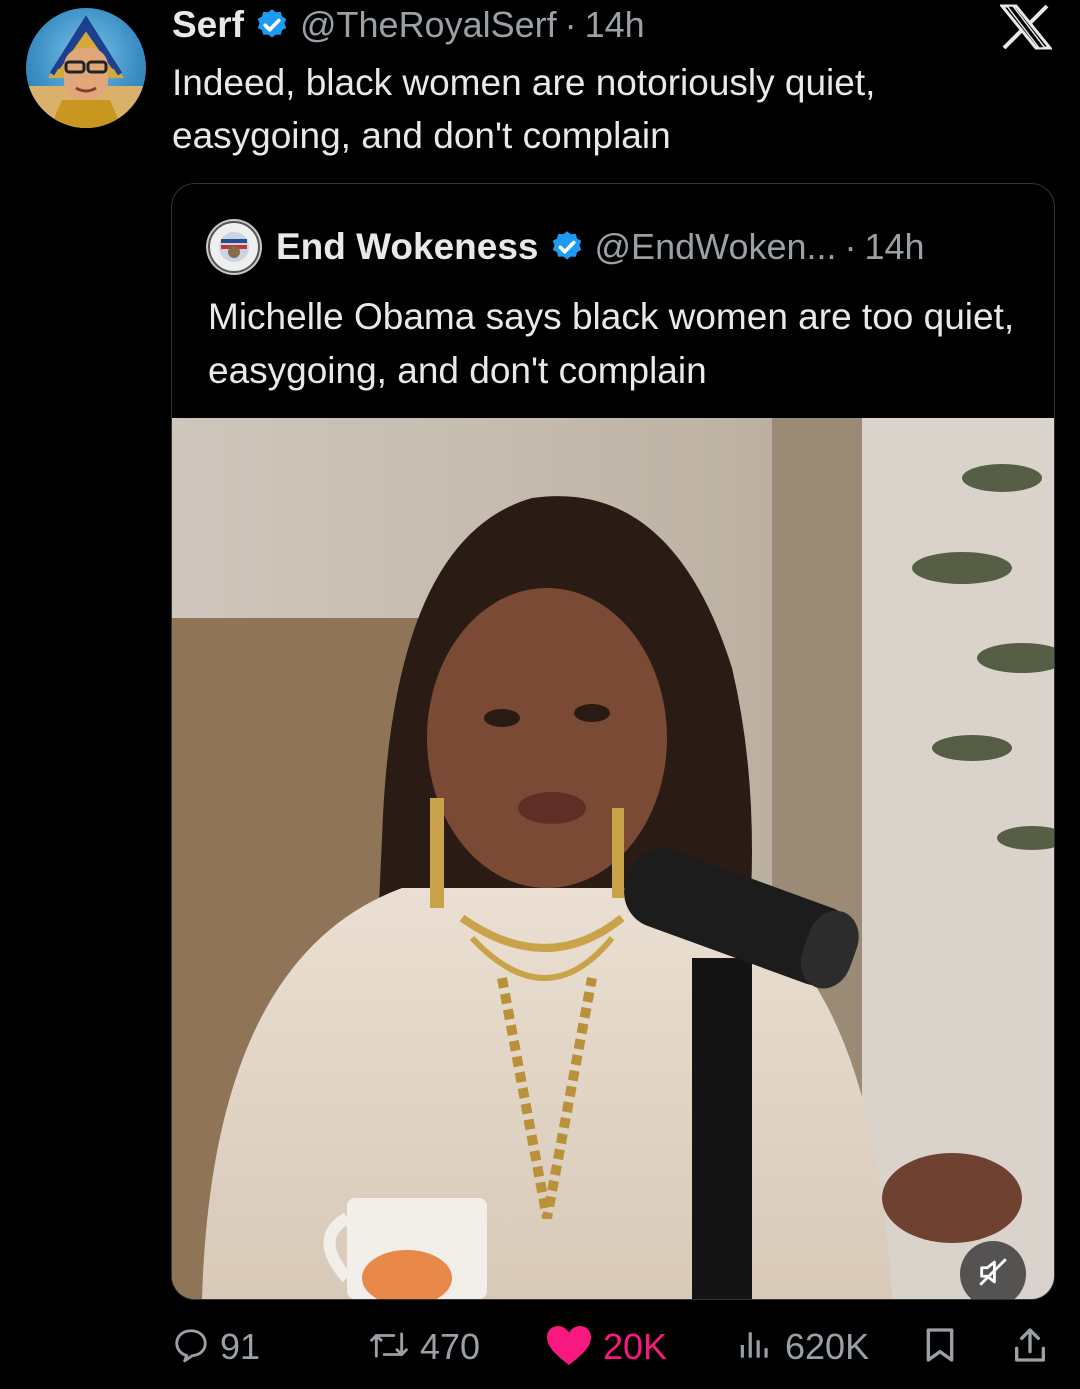 The image size is (1080, 1389). Describe the element at coordinates (407, 247) in the screenshot. I see `quoted-author-name: End Wokeness` at that location.